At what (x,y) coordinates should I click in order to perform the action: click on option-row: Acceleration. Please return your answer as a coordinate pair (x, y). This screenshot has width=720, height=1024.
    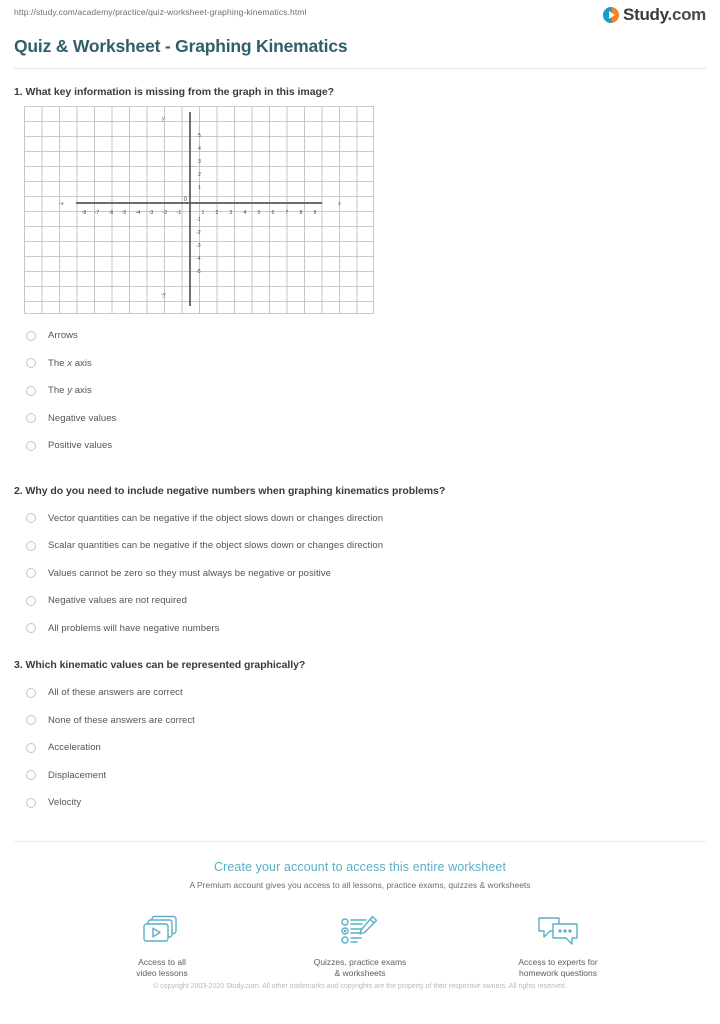
    Looking at the image, I should click on (360, 748).